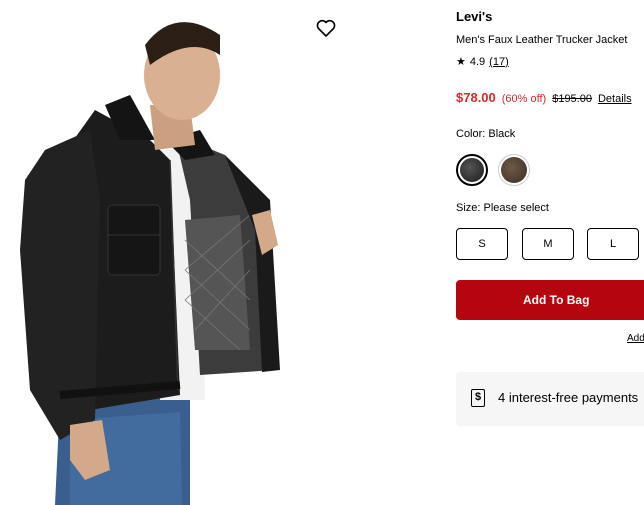 Image resolution: width=644 pixels, height=505 pixels. Describe the element at coordinates (542, 40) in the screenshot. I see `product-title: Men's Faux Leather Trucker Jacket` at that location.